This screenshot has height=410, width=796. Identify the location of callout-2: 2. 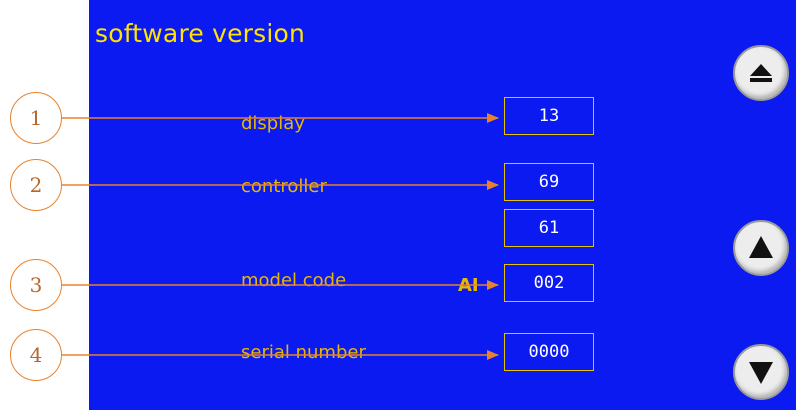
(36, 185).